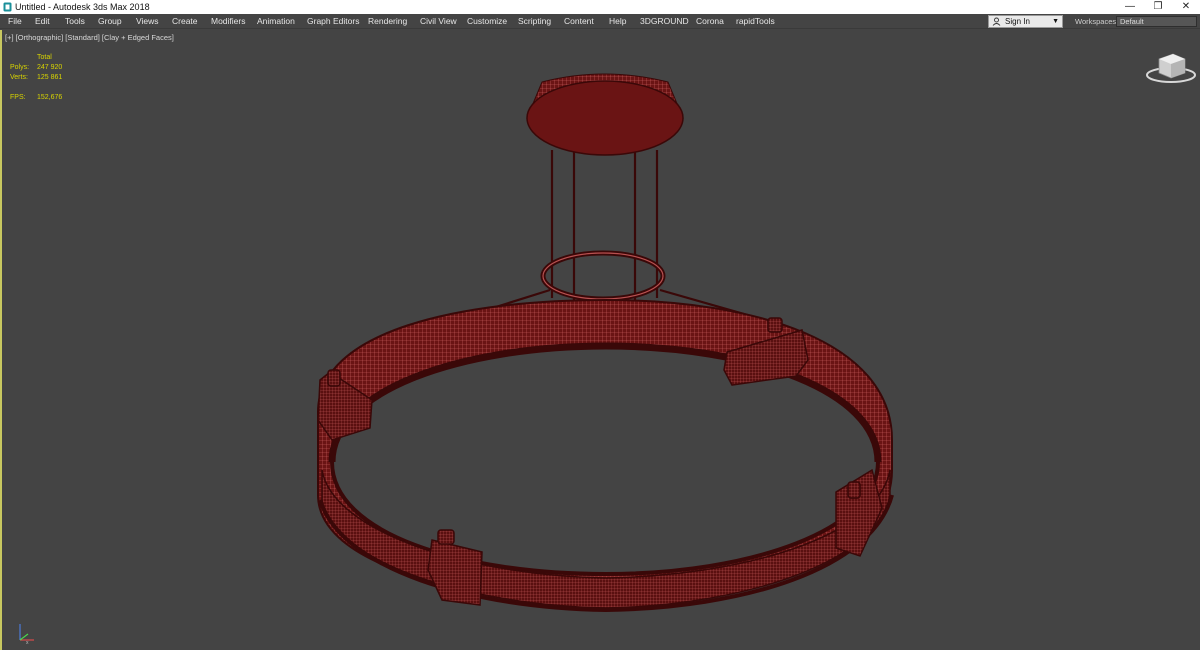 The image size is (1200, 650). I want to click on maximize-button: ❐, so click(1158, 7).